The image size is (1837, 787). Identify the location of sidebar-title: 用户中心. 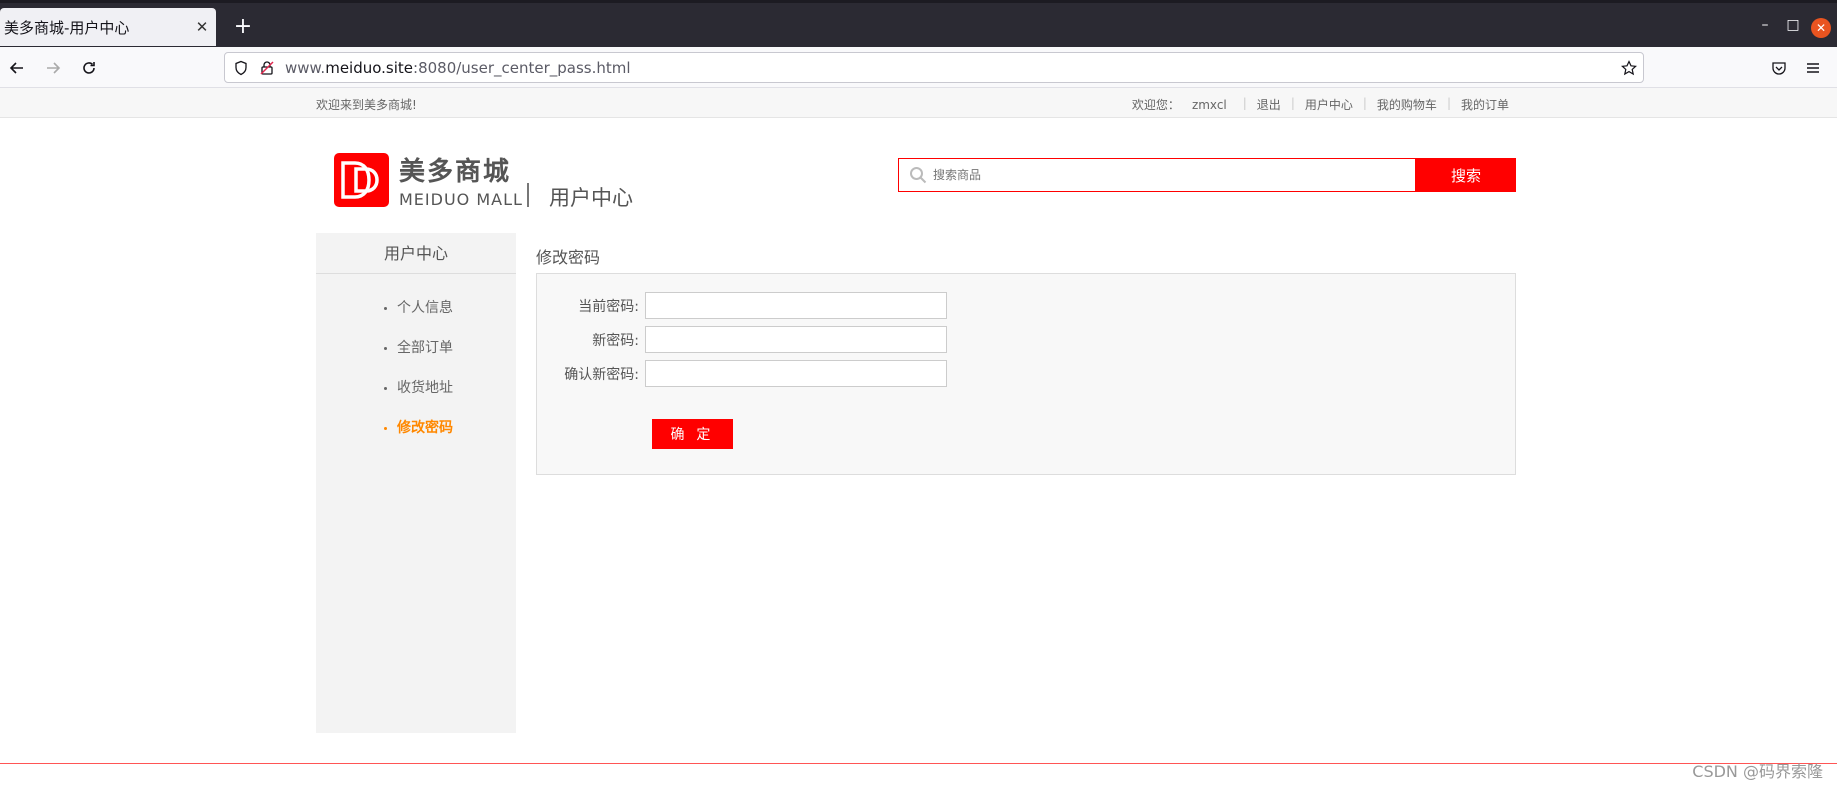
(416, 253).